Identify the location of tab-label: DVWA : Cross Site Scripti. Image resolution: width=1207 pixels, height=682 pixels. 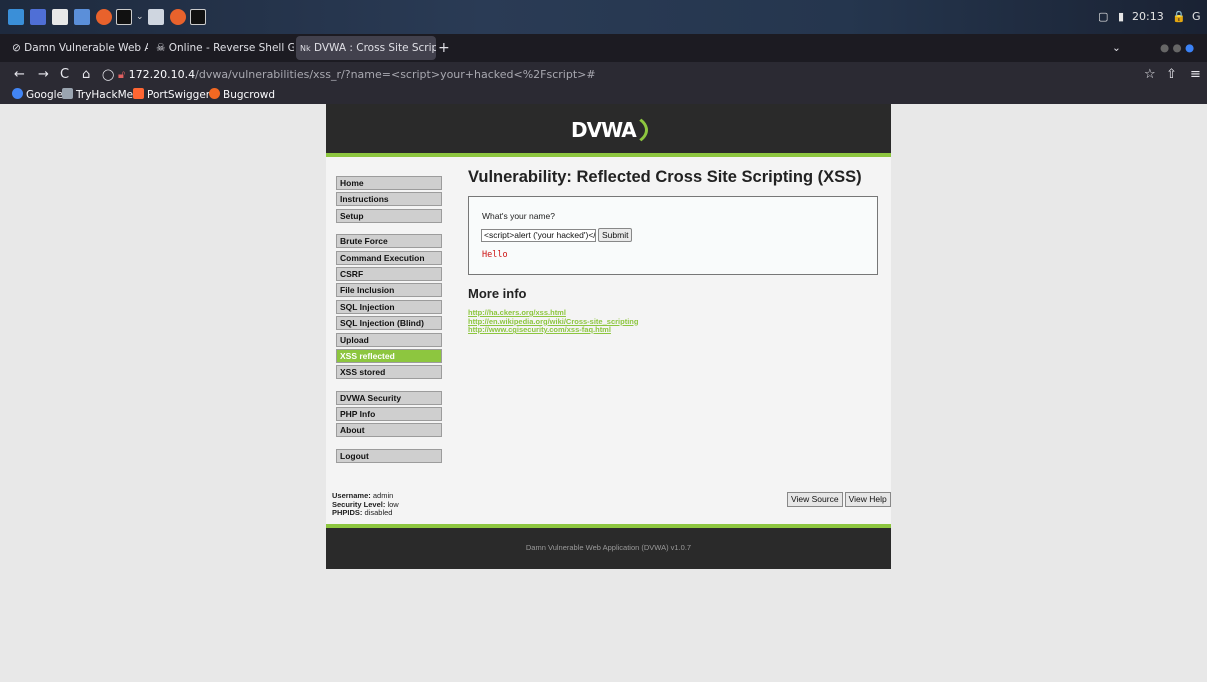
(374, 48).